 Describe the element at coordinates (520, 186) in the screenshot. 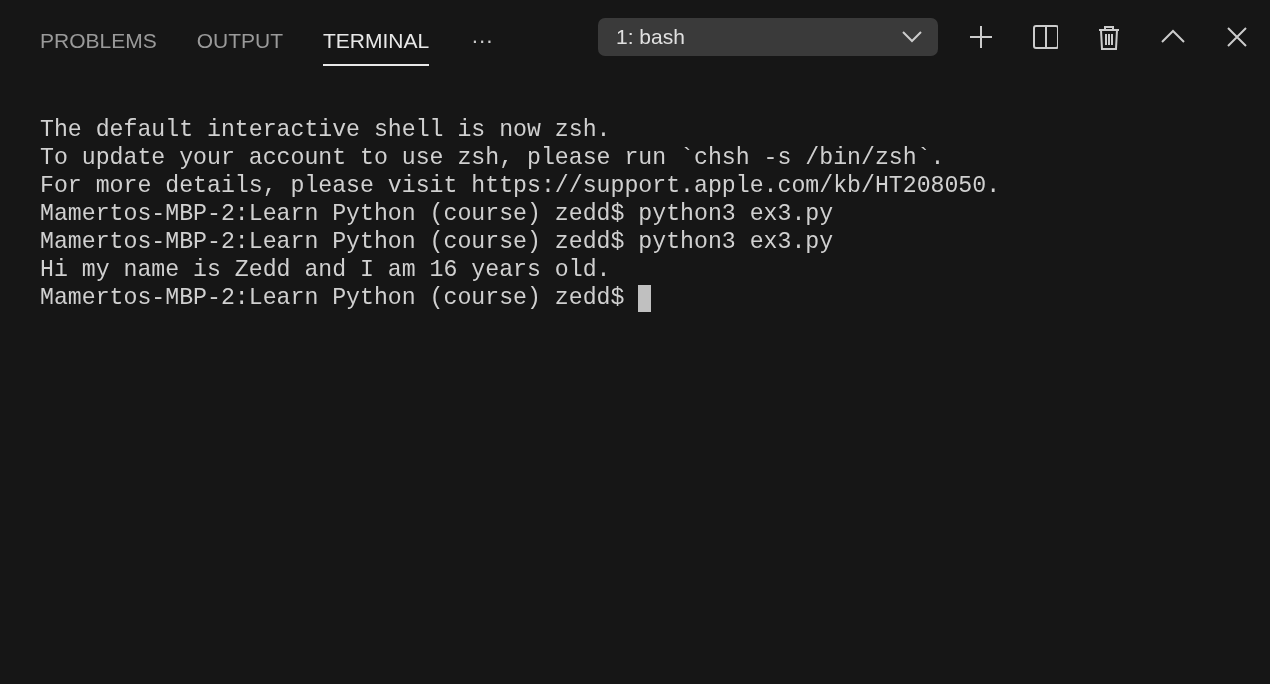

I see `terminal-line: For more details, please visit https://support.apple.com/kb/HT208050.` at that location.